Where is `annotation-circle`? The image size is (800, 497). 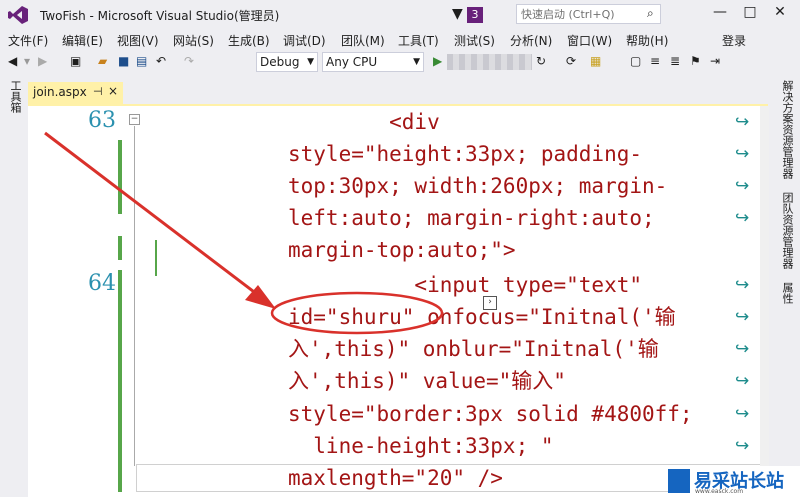 annotation-circle is located at coordinates (357, 313).